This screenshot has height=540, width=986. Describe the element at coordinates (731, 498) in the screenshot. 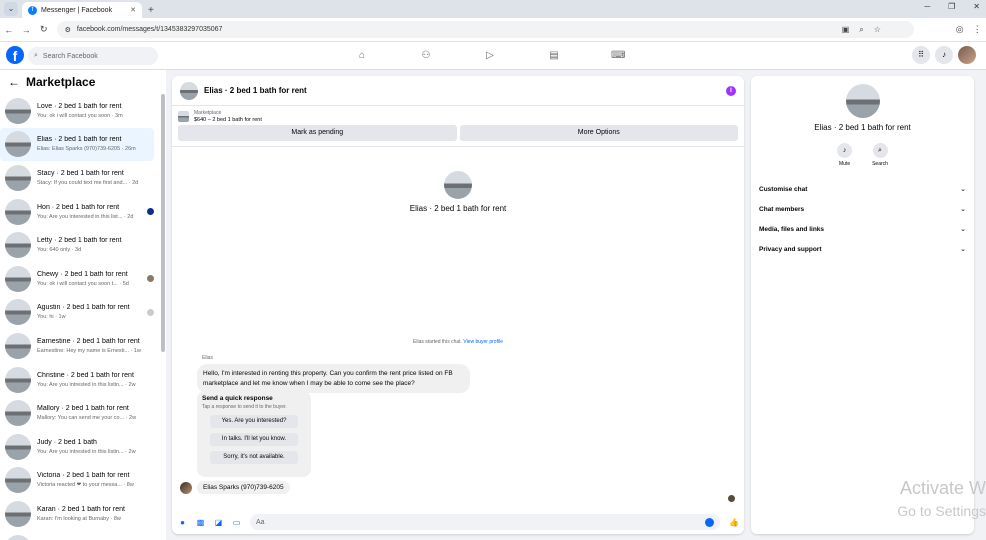

I see `seen-receipt-avatar` at that location.